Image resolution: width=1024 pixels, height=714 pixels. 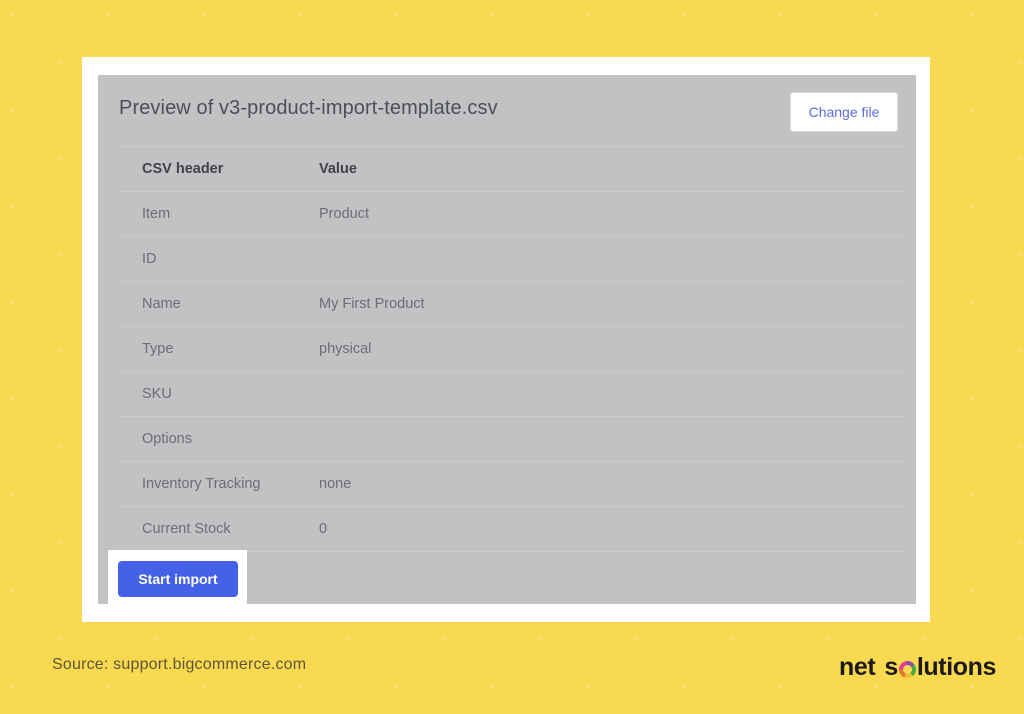 I want to click on row-value: My First Product, so click(x=372, y=304).